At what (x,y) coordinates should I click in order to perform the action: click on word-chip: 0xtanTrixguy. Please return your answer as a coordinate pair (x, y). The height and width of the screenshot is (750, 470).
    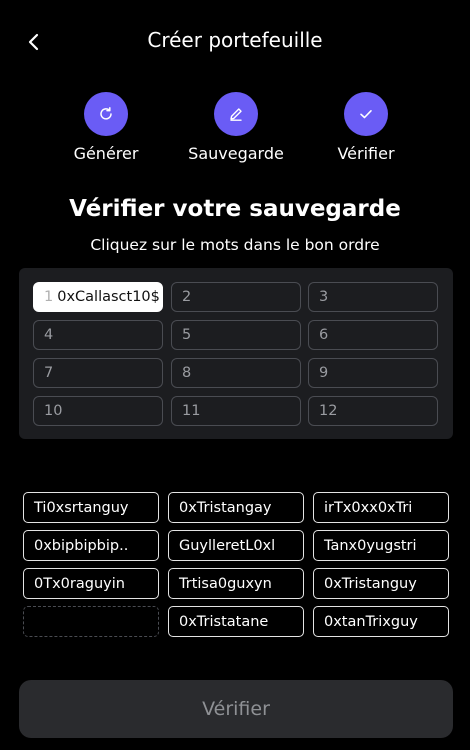
    Looking at the image, I should click on (381, 621).